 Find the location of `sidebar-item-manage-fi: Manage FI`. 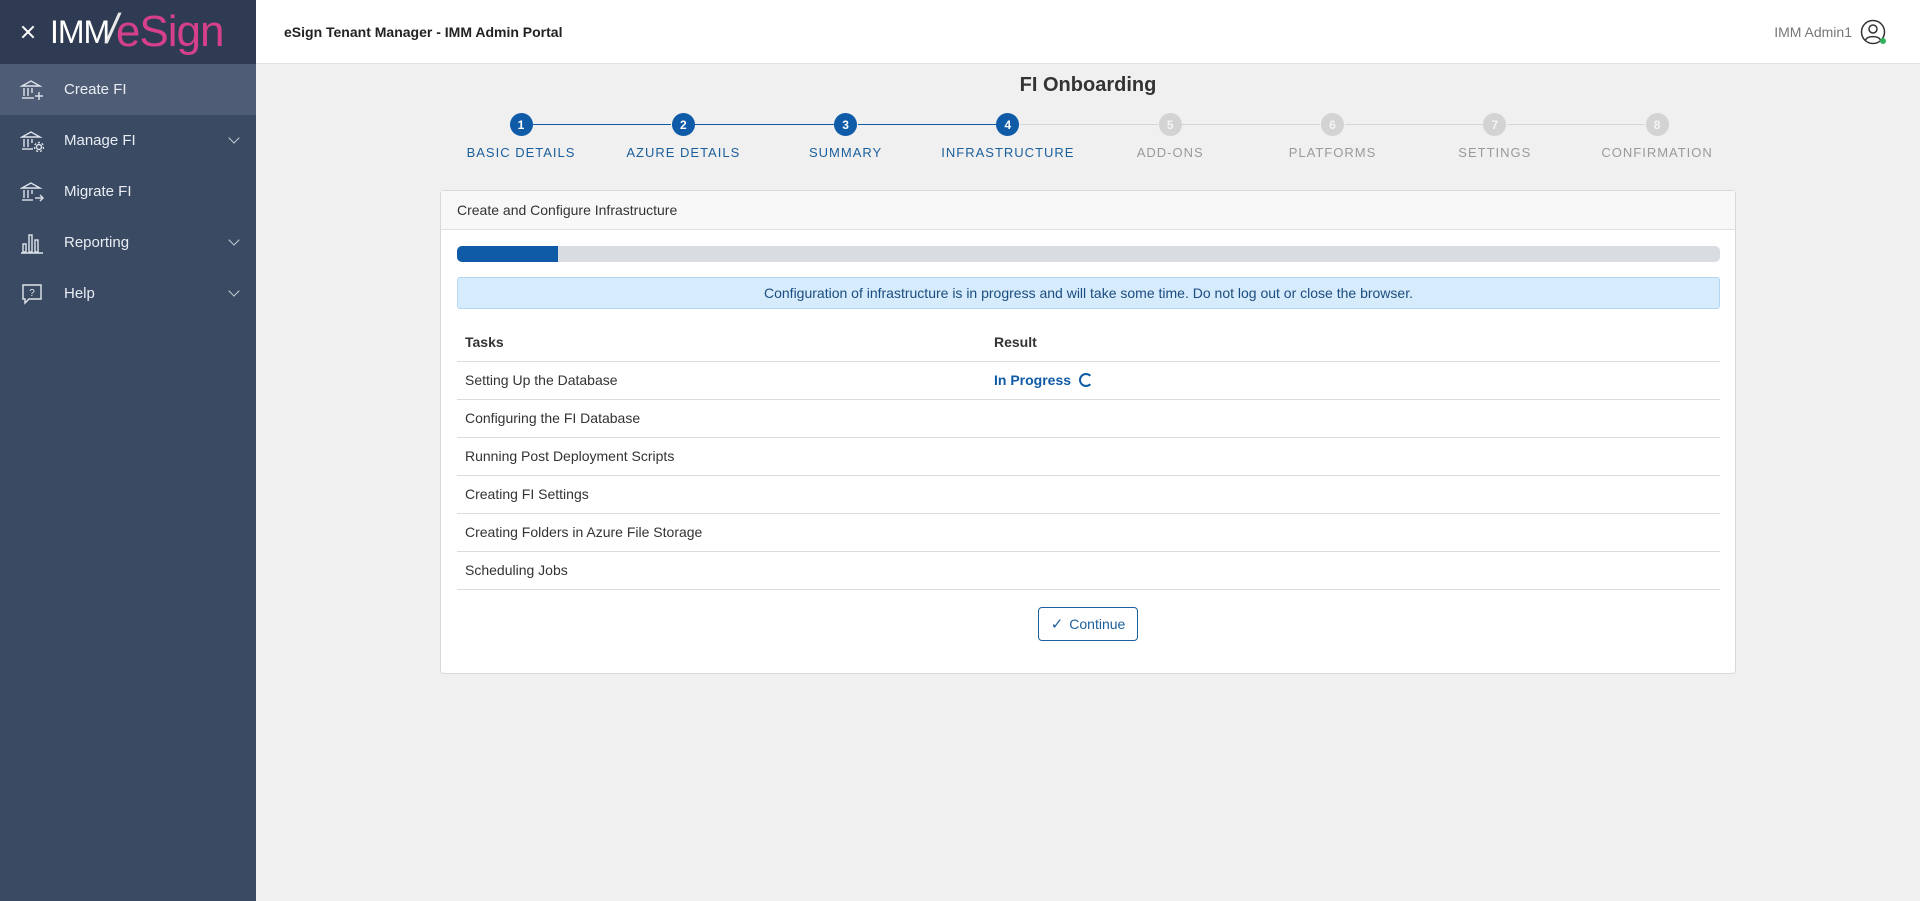

sidebar-item-manage-fi: Manage FI is located at coordinates (128, 140).